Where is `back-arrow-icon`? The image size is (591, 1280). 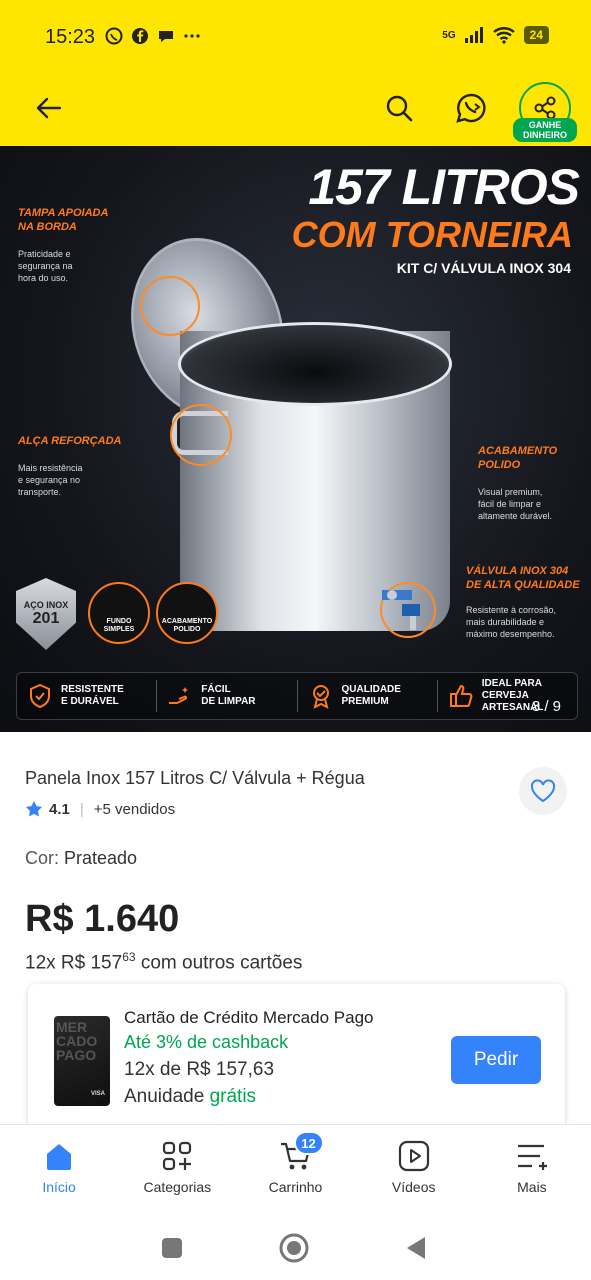
back-arrow-icon is located at coordinates (49, 108).